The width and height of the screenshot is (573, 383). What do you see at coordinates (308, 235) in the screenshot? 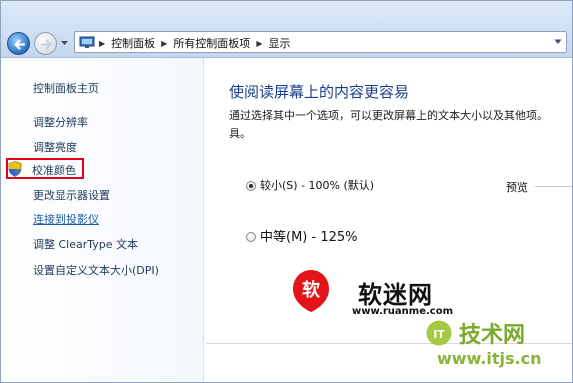
I see `option-label-medium: 中等(M) - 125%` at bounding box center [308, 235].